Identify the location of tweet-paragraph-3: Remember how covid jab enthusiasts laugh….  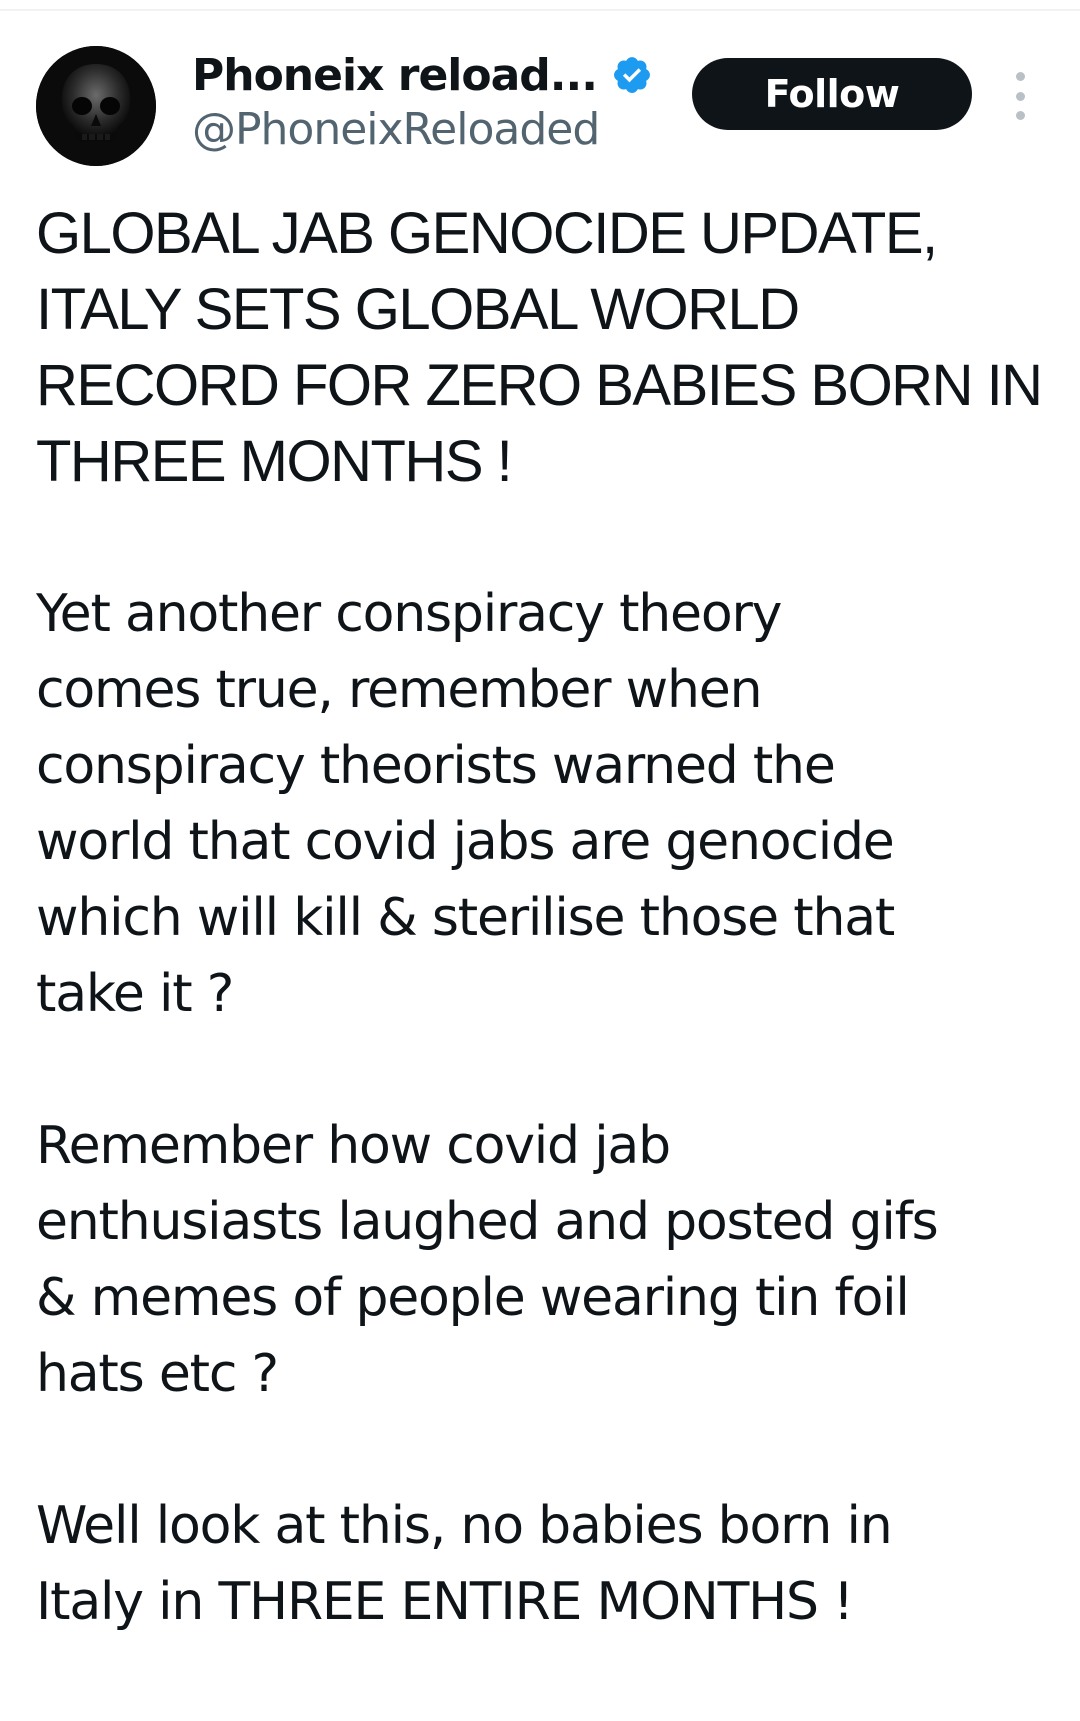
(487, 1260).